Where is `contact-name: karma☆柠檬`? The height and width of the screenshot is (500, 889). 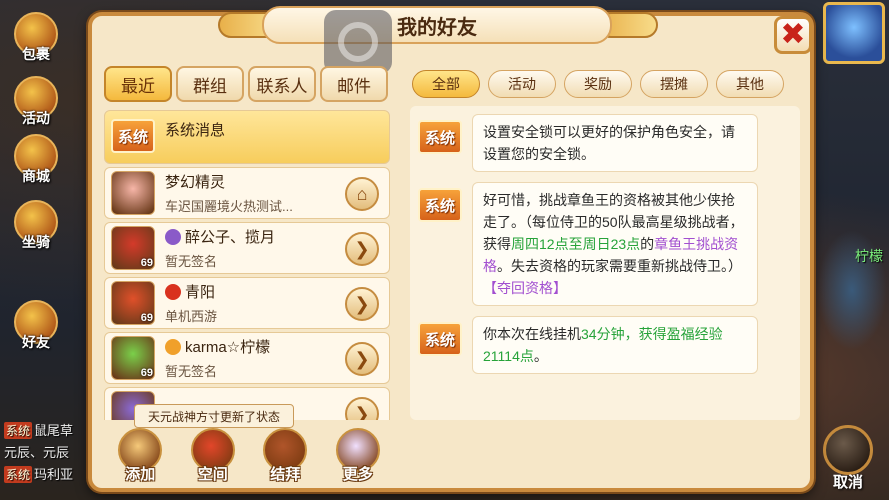
contact-name: karma☆柠檬 is located at coordinates (217, 346).